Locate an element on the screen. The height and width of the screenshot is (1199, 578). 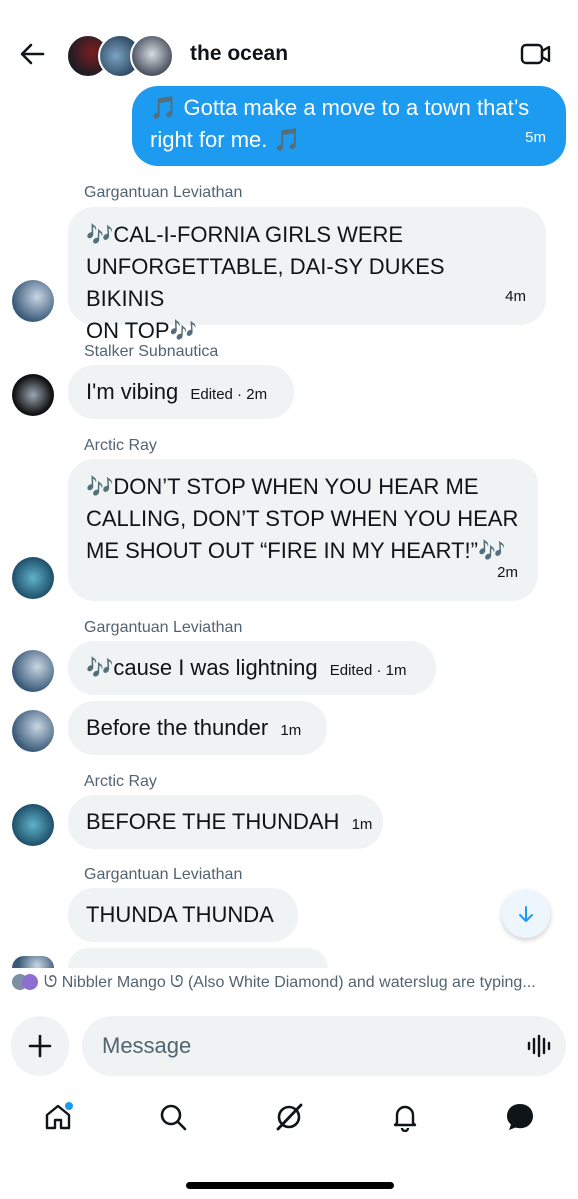
message-text: UNFORGETTABLE, DAI-SY DUKES BIKINIS is located at coordinates (265, 282).